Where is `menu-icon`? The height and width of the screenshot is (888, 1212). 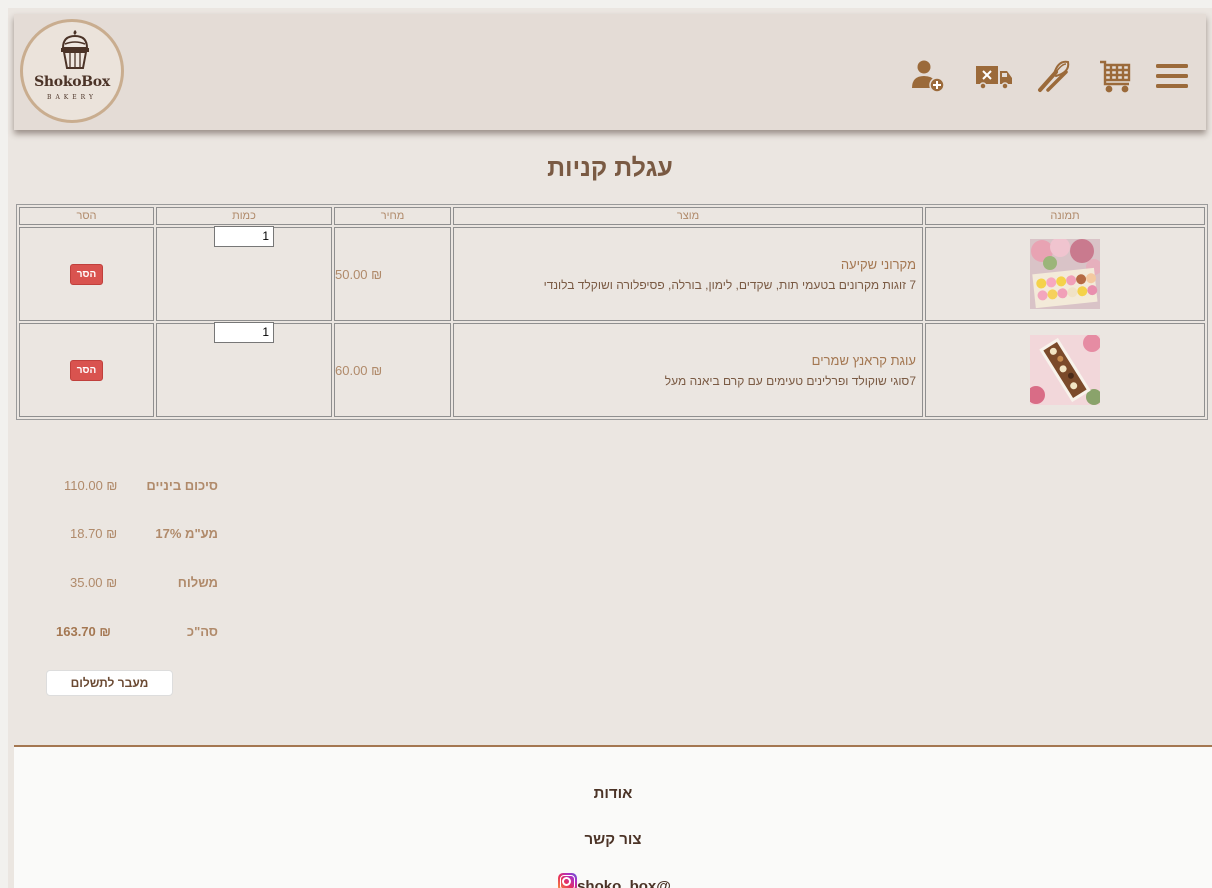
menu-icon is located at coordinates (1172, 76).